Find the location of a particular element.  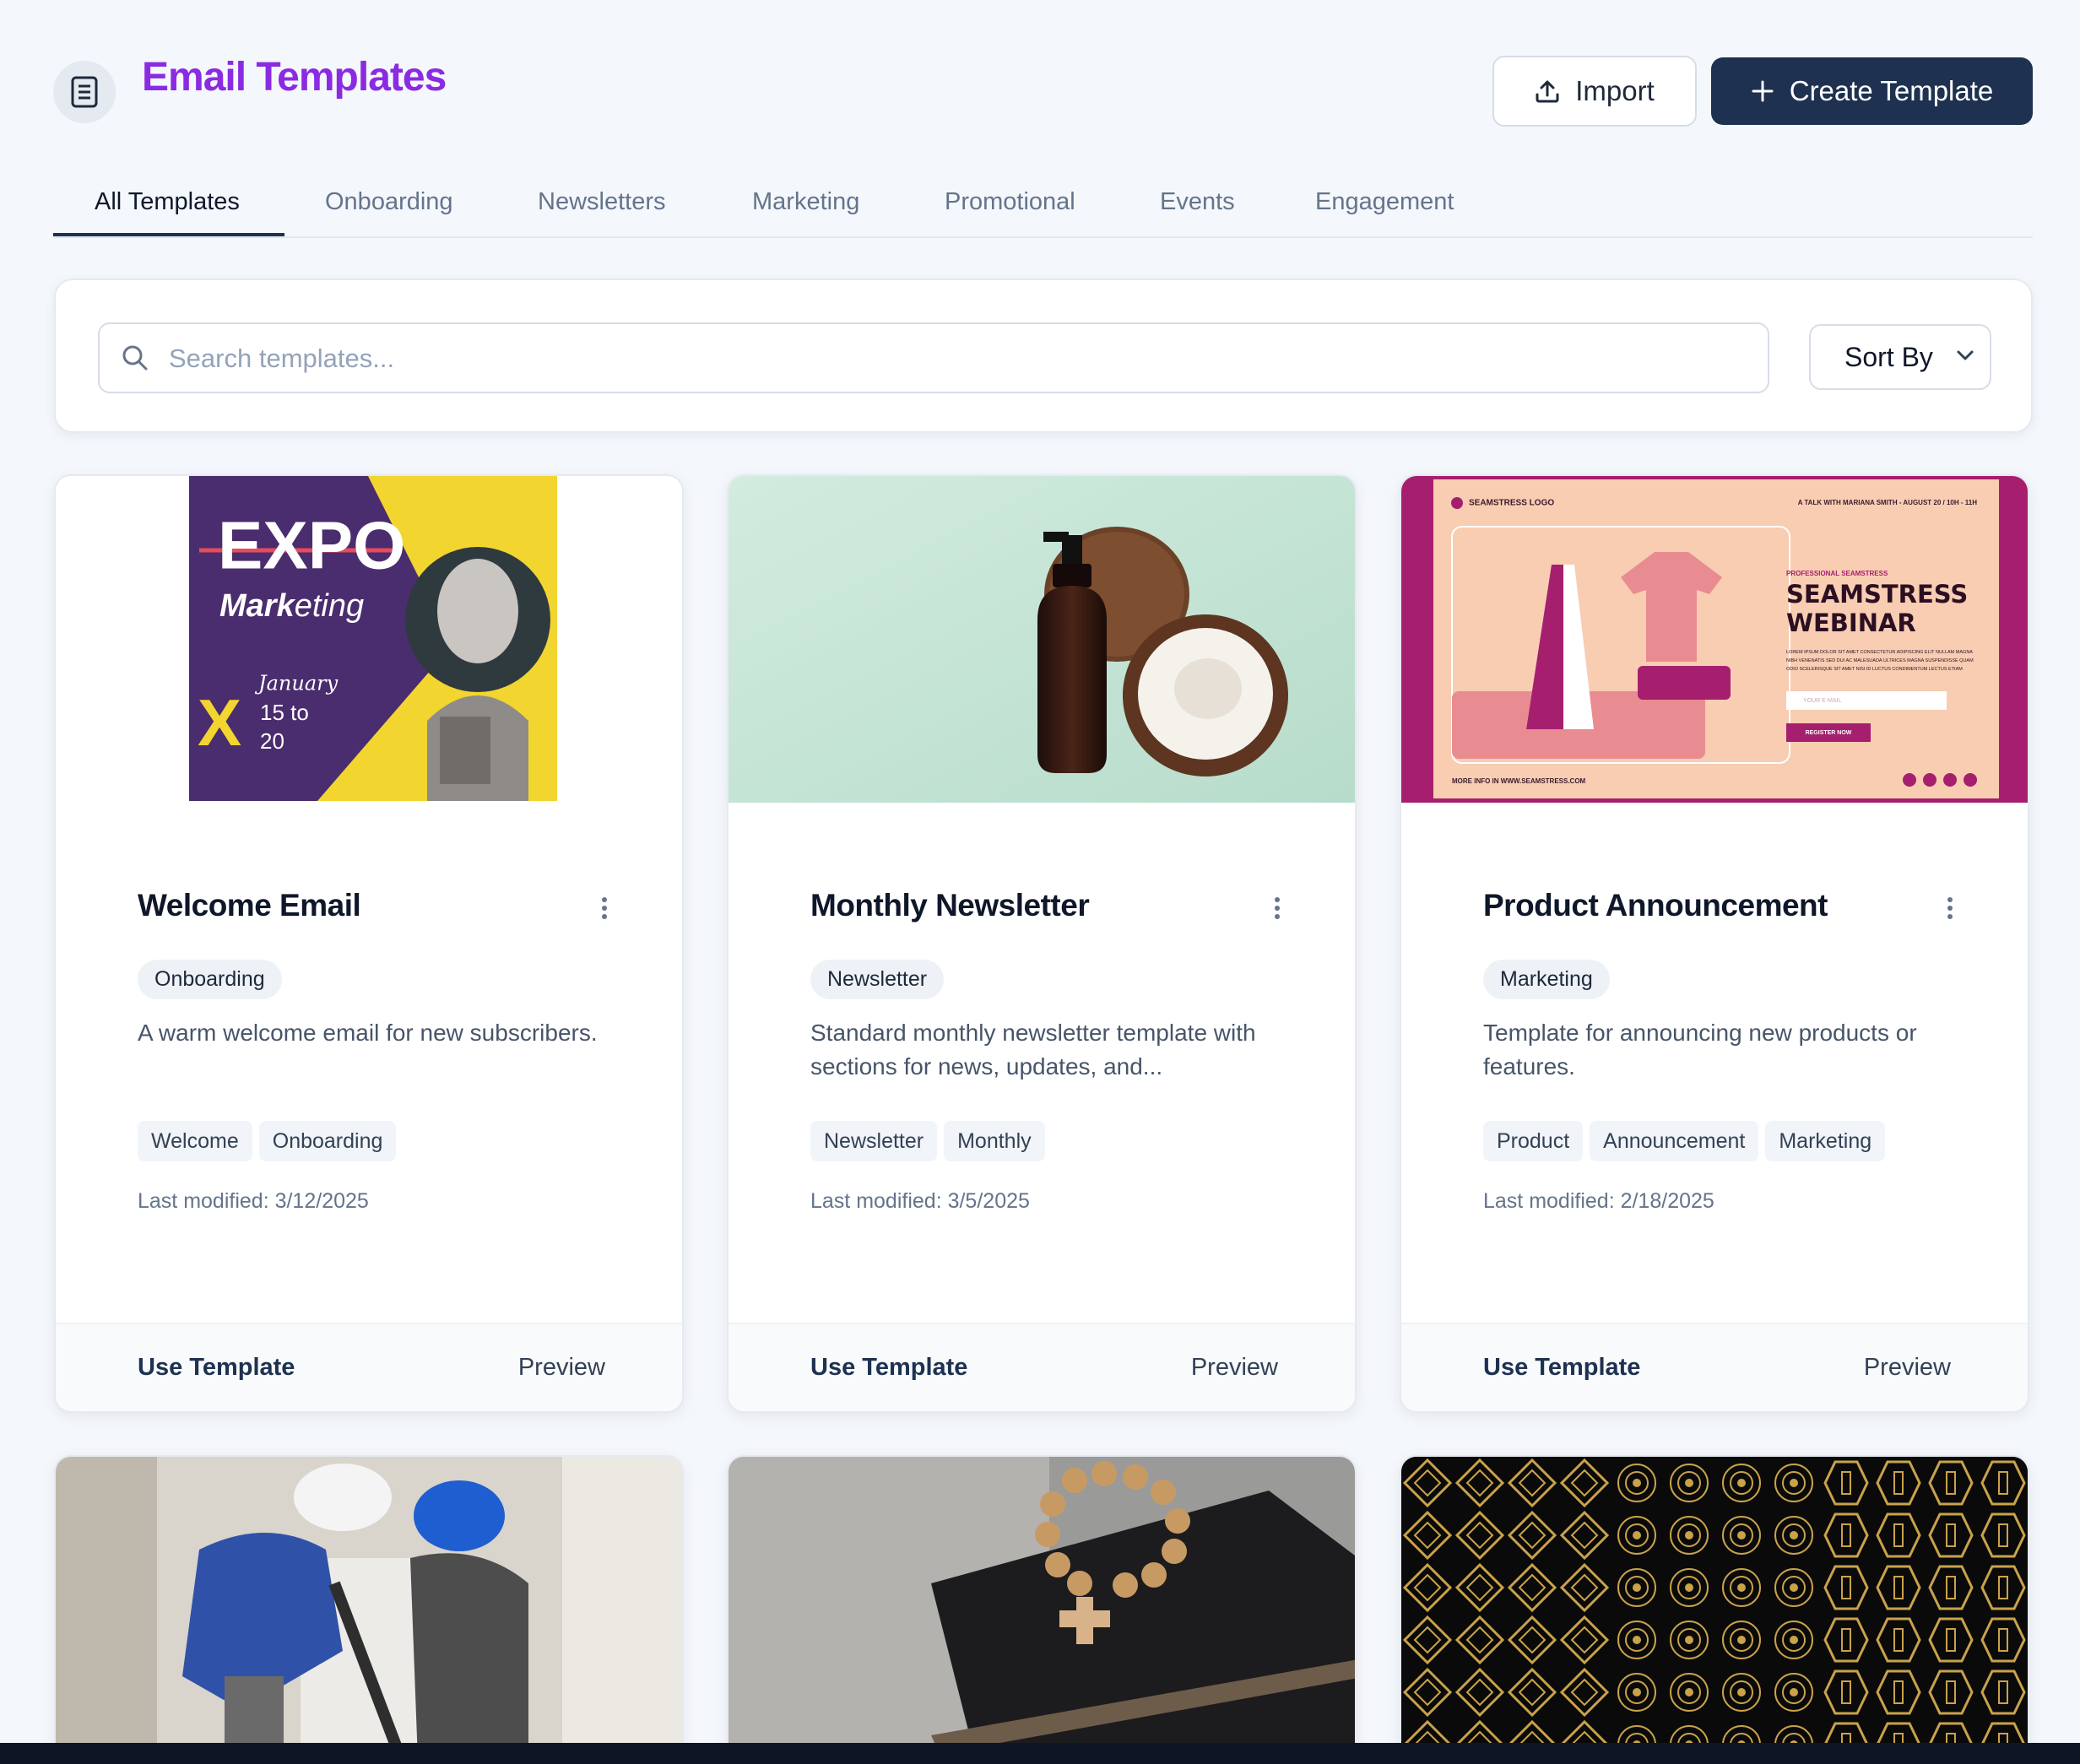

tab-onboarding: Onboarding is located at coordinates (389, 202).